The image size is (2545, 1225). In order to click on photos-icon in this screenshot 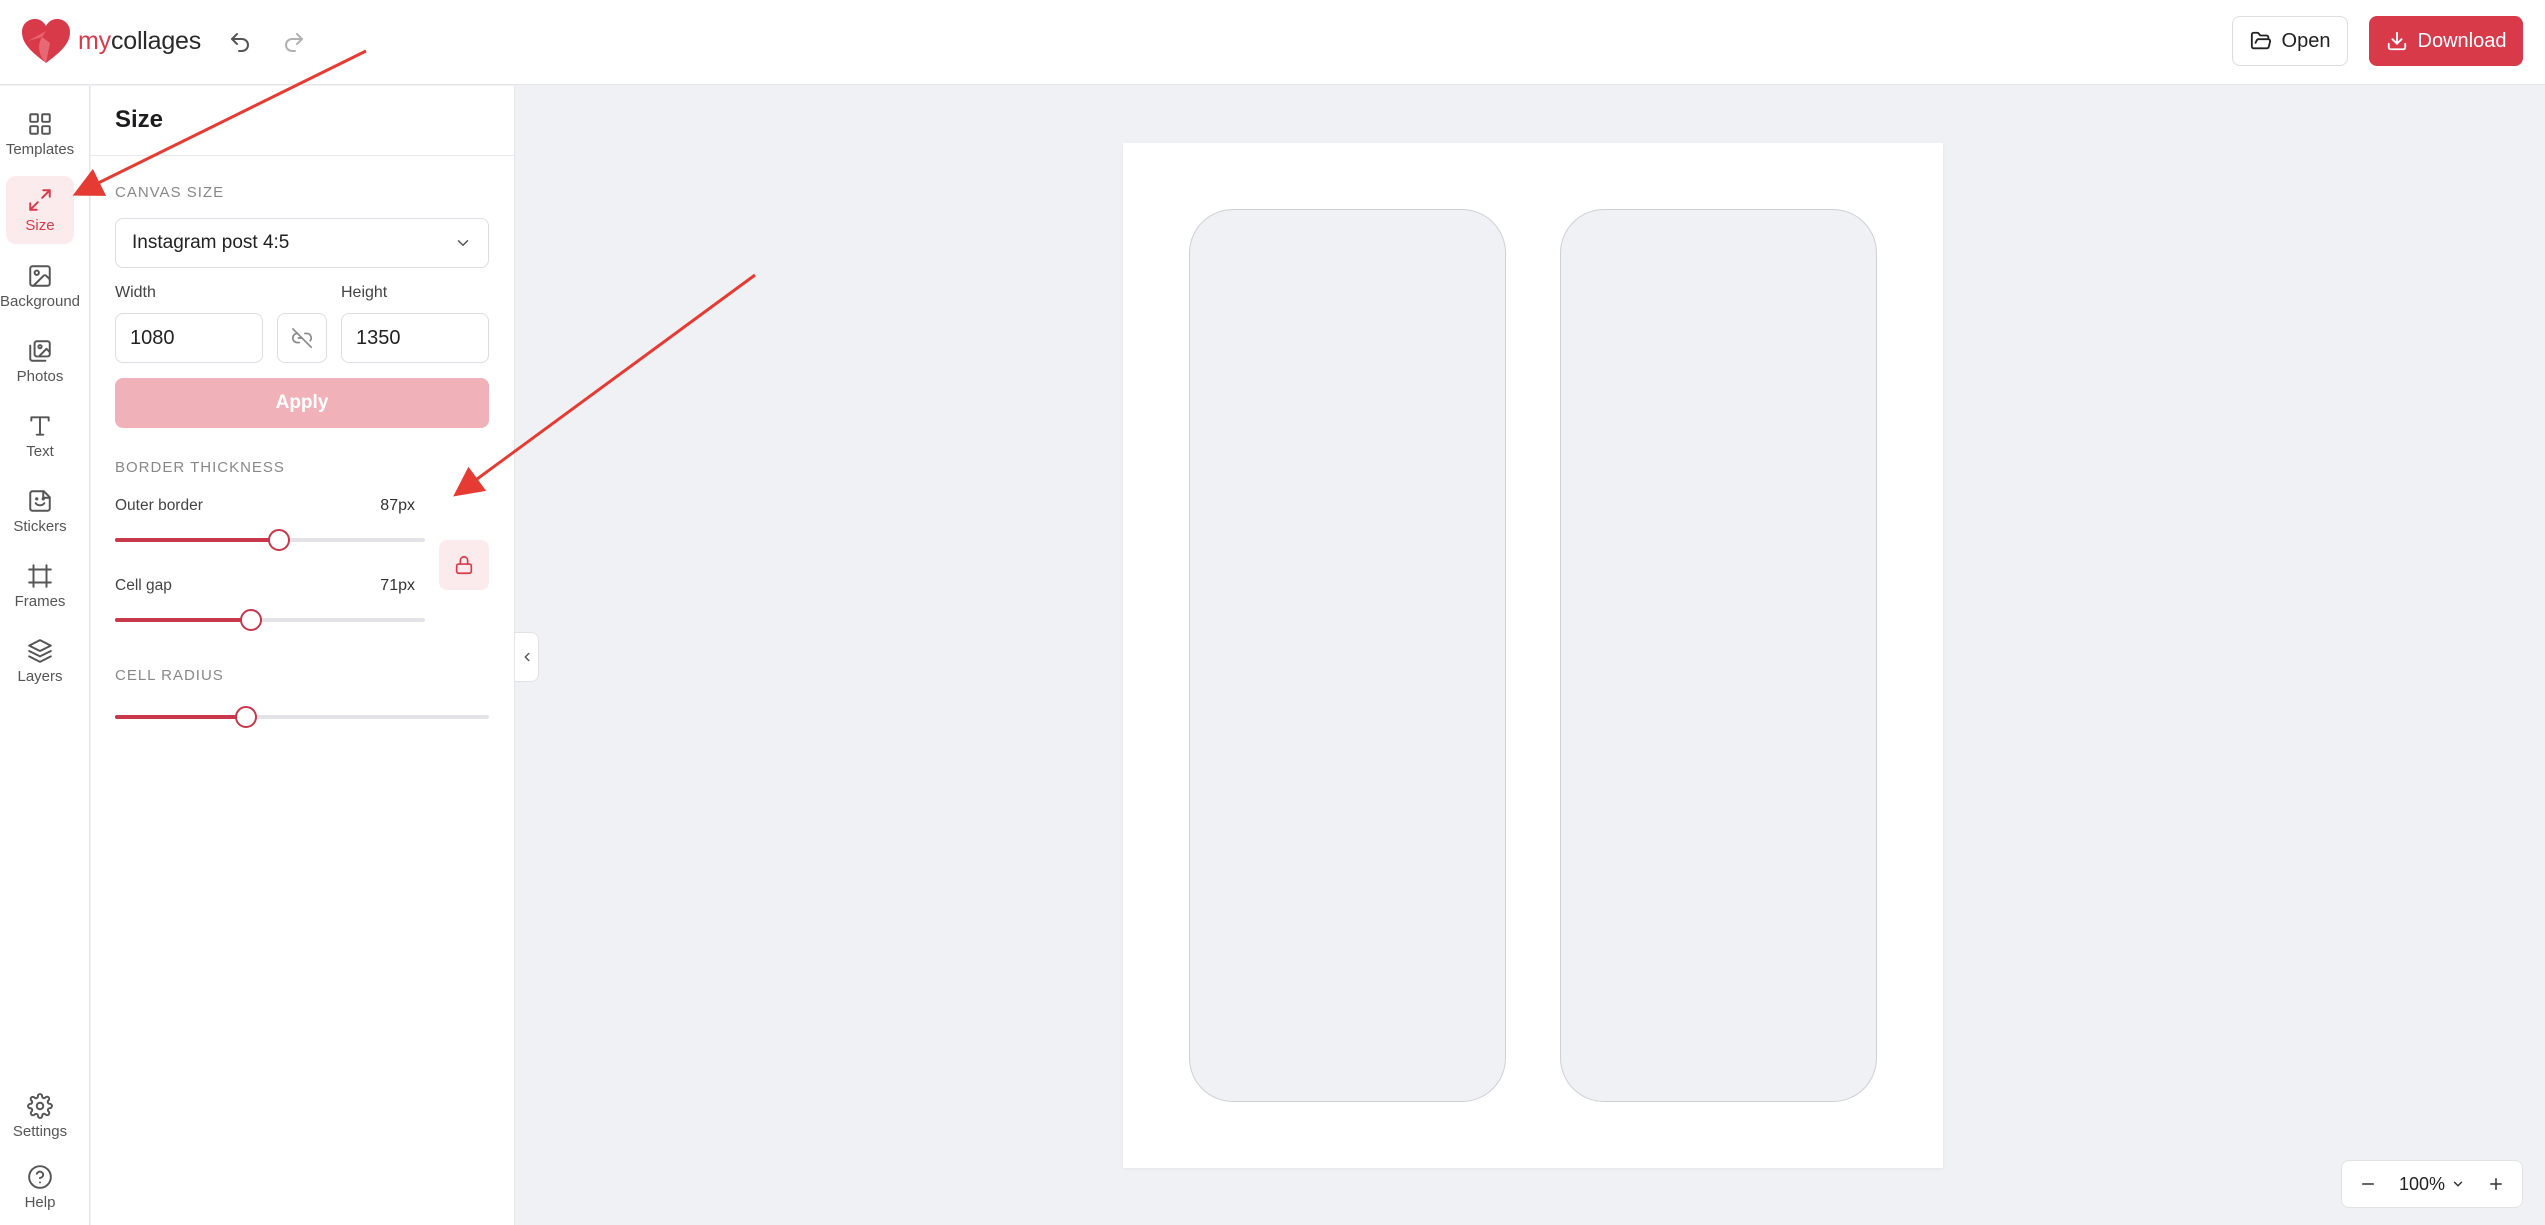, I will do `click(40, 350)`.